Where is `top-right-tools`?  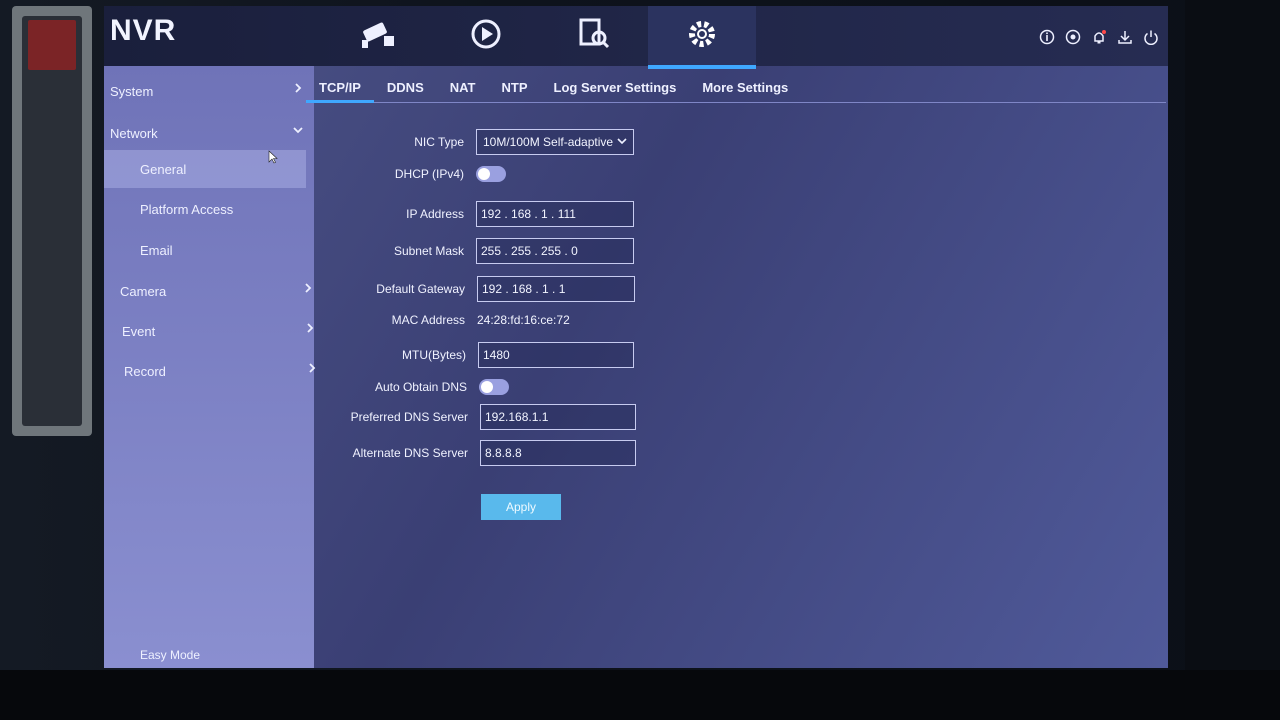
top-right-tools is located at coordinates (1099, 37).